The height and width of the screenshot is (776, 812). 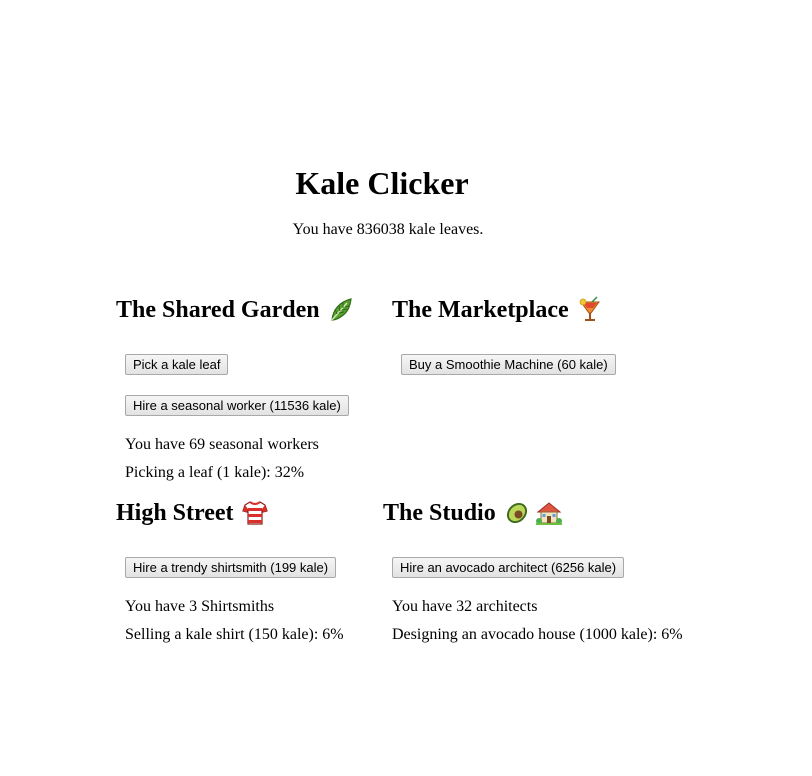 What do you see at coordinates (517, 513) in the screenshot?
I see `avocado-icon` at bounding box center [517, 513].